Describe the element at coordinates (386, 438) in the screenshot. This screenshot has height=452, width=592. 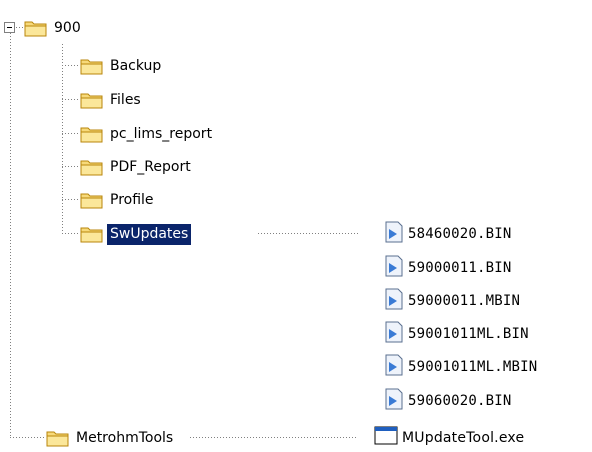
I see `exe-window-icon` at that location.